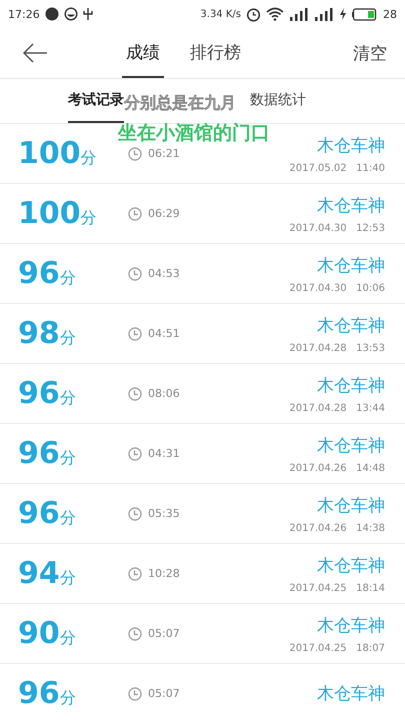 The width and height of the screenshot is (405, 720). I want to click on floating-lyric: 坐在小酒馆的门口, so click(194, 133).